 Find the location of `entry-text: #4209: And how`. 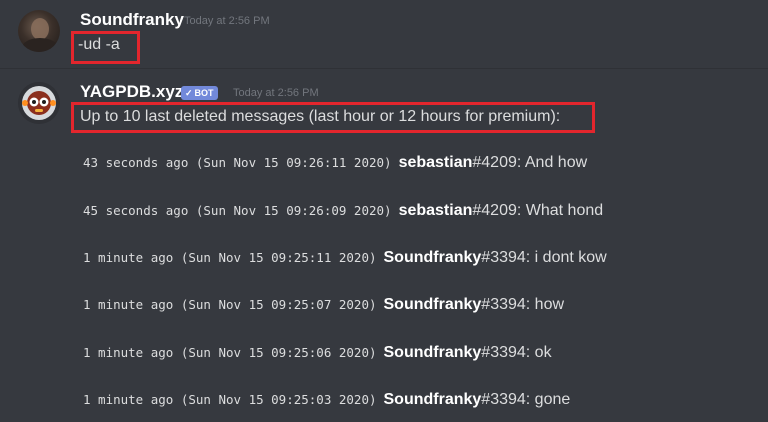

entry-text: #4209: And how is located at coordinates (530, 162).